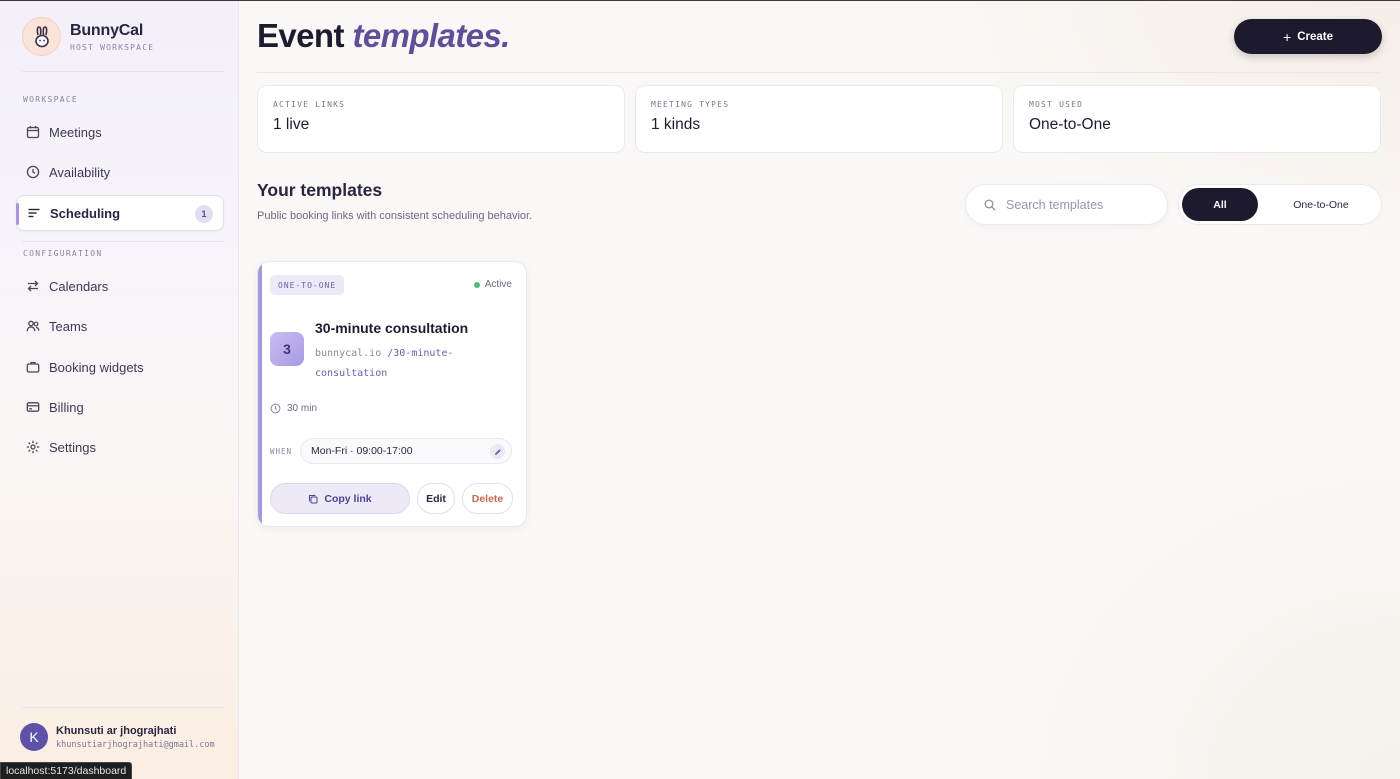 The width and height of the screenshot is (1400, 779). I want to click on sidebar-item-teams: Teams, so click(120, 326).